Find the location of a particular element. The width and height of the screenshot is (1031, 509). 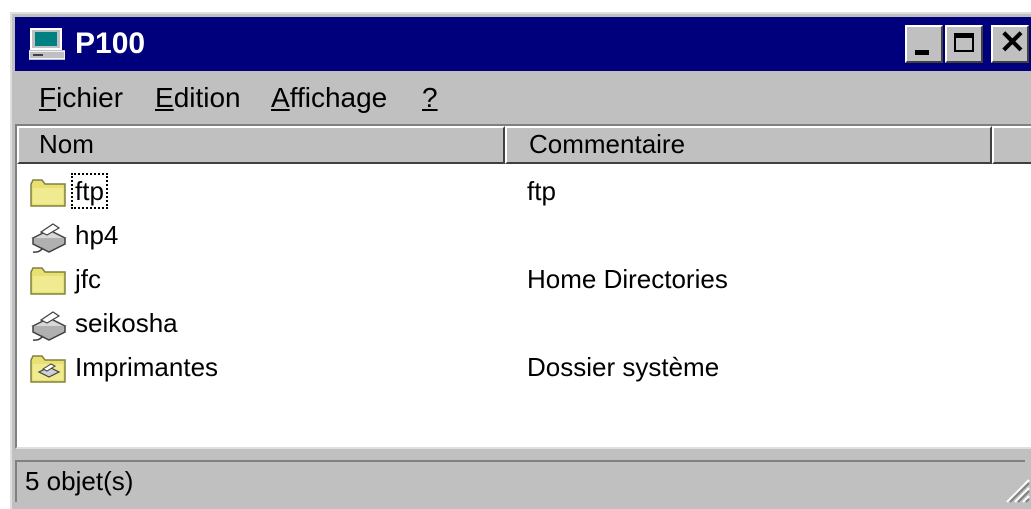

title-bar: P100 ✕ is located at coordinates (523, 44).